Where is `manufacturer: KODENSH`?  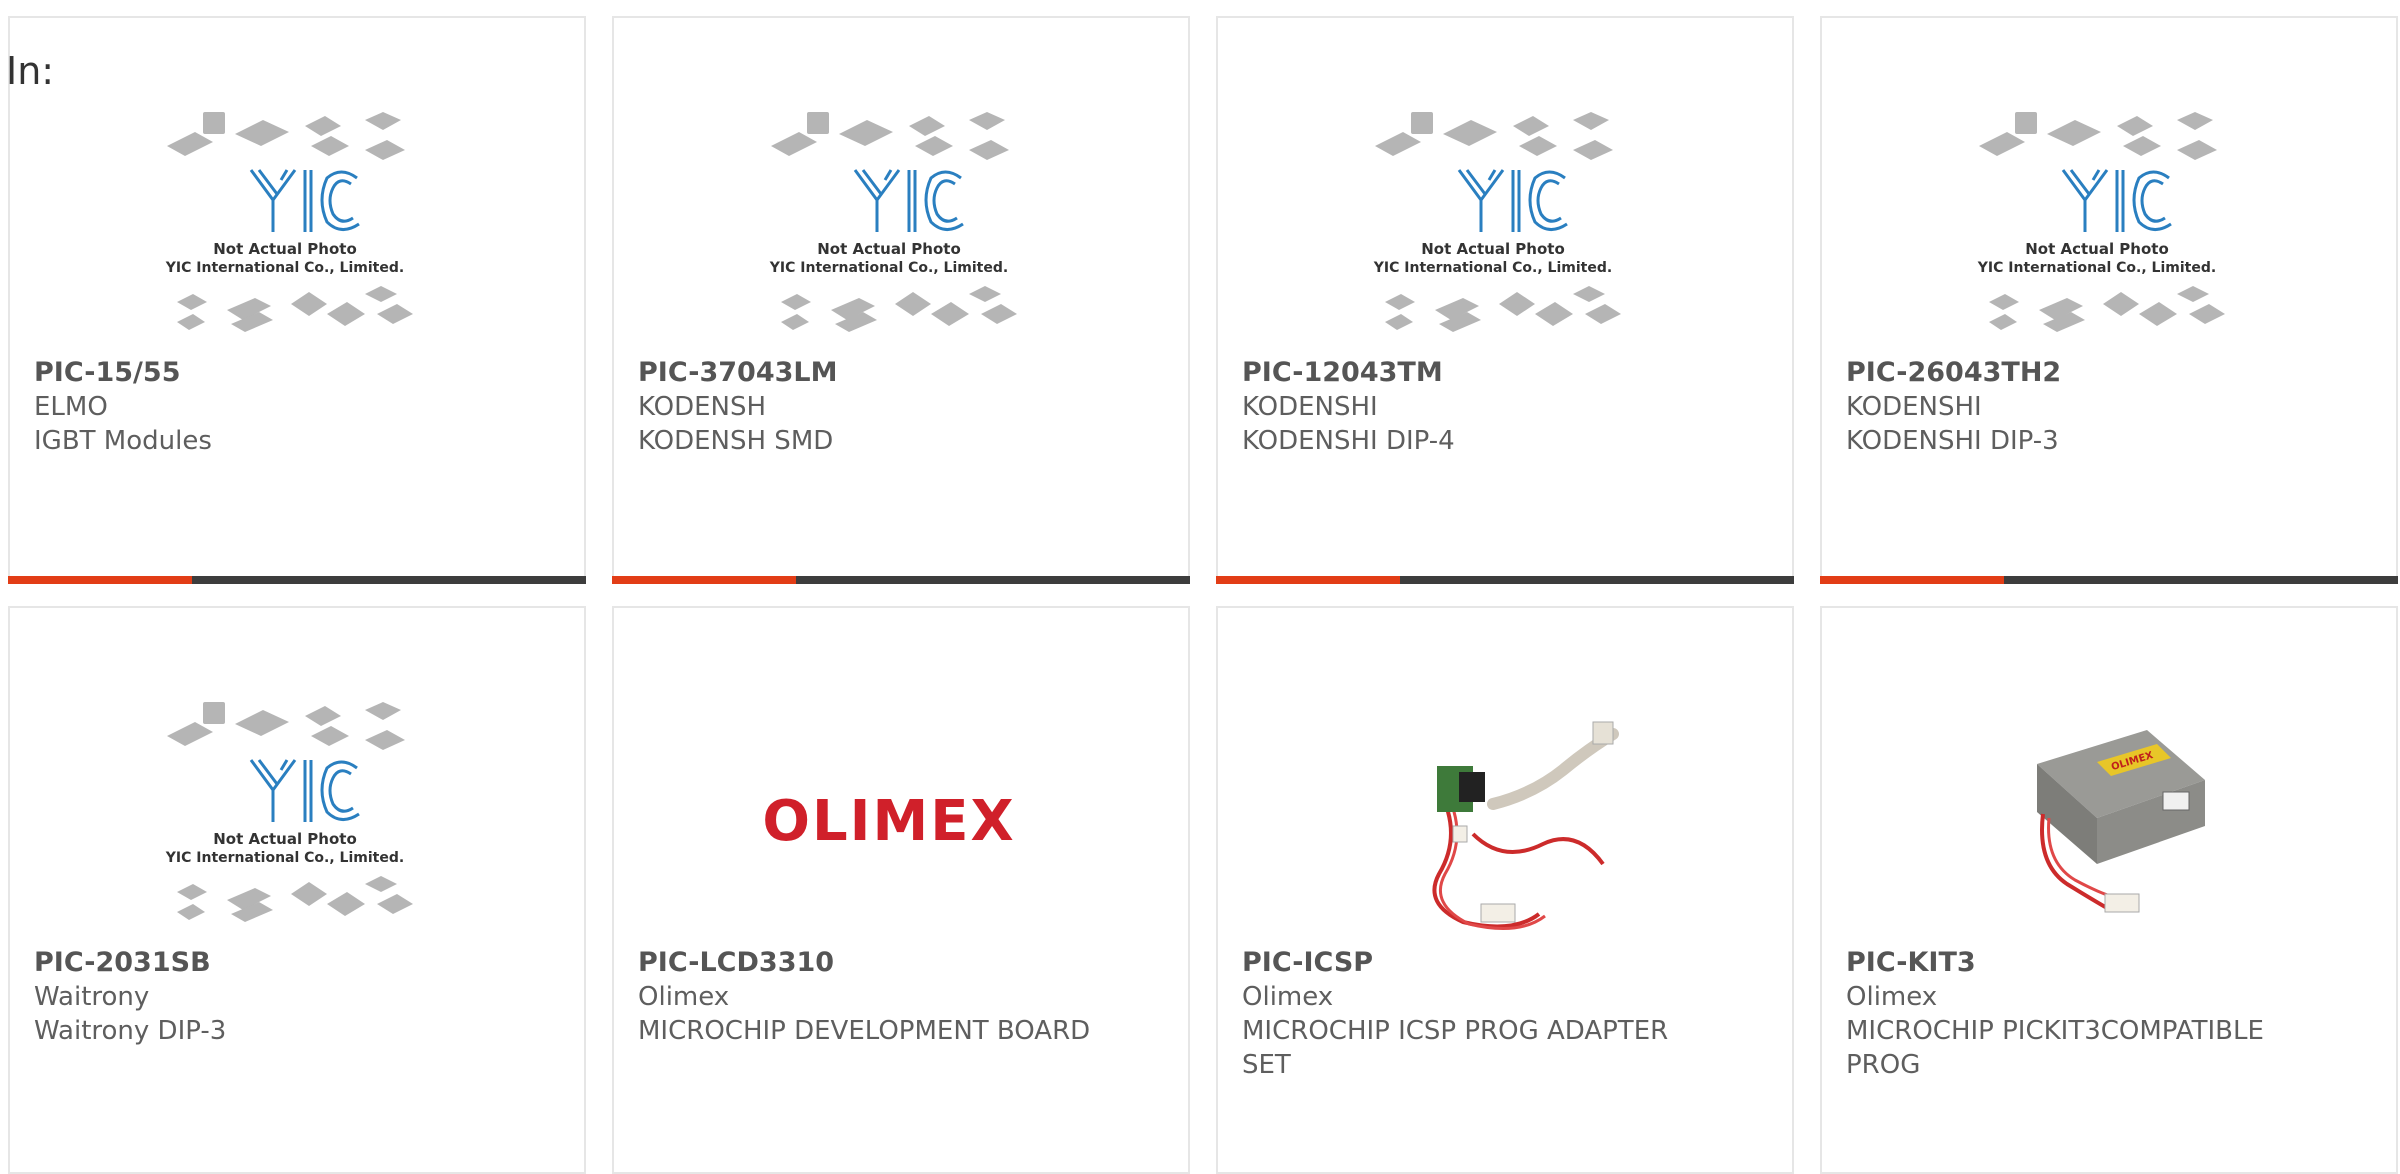
manufacturer: KODENSH is located at coordinates (702, 407).